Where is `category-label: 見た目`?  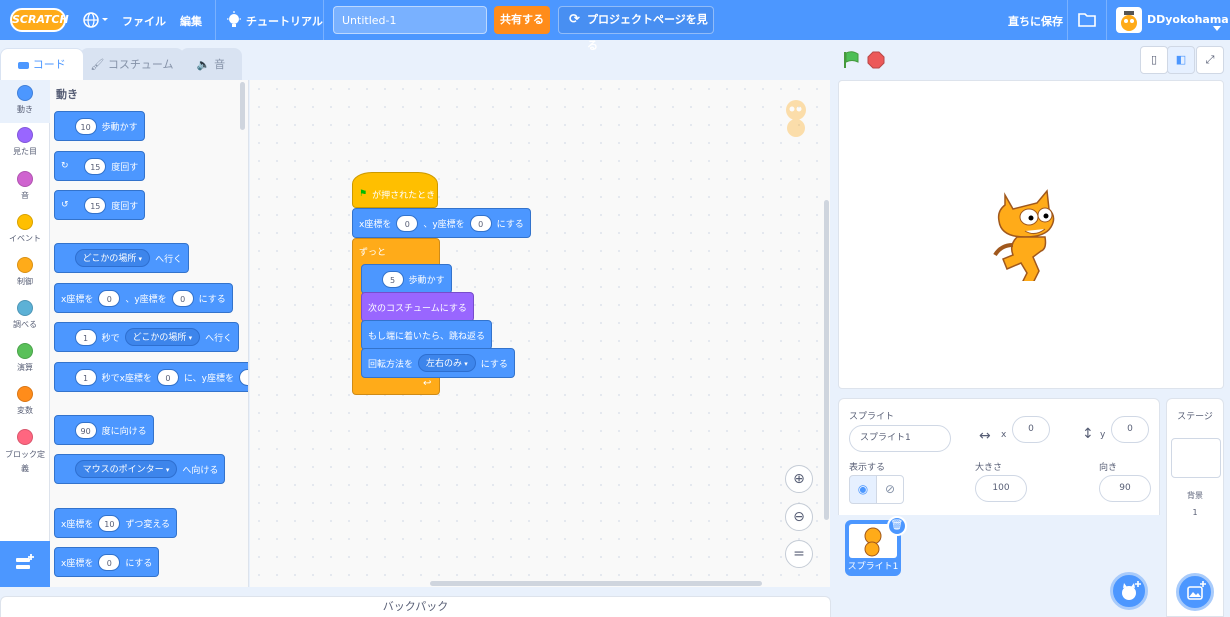 category-label: 見た目 is located at coordinates (25, 151).